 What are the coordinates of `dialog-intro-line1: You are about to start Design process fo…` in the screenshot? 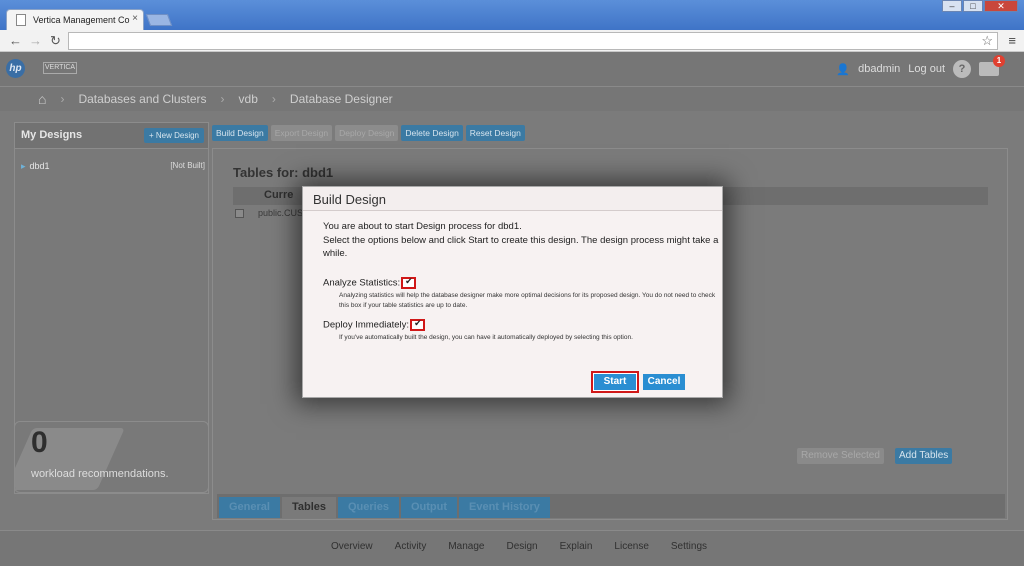 It's located at (422, 226).